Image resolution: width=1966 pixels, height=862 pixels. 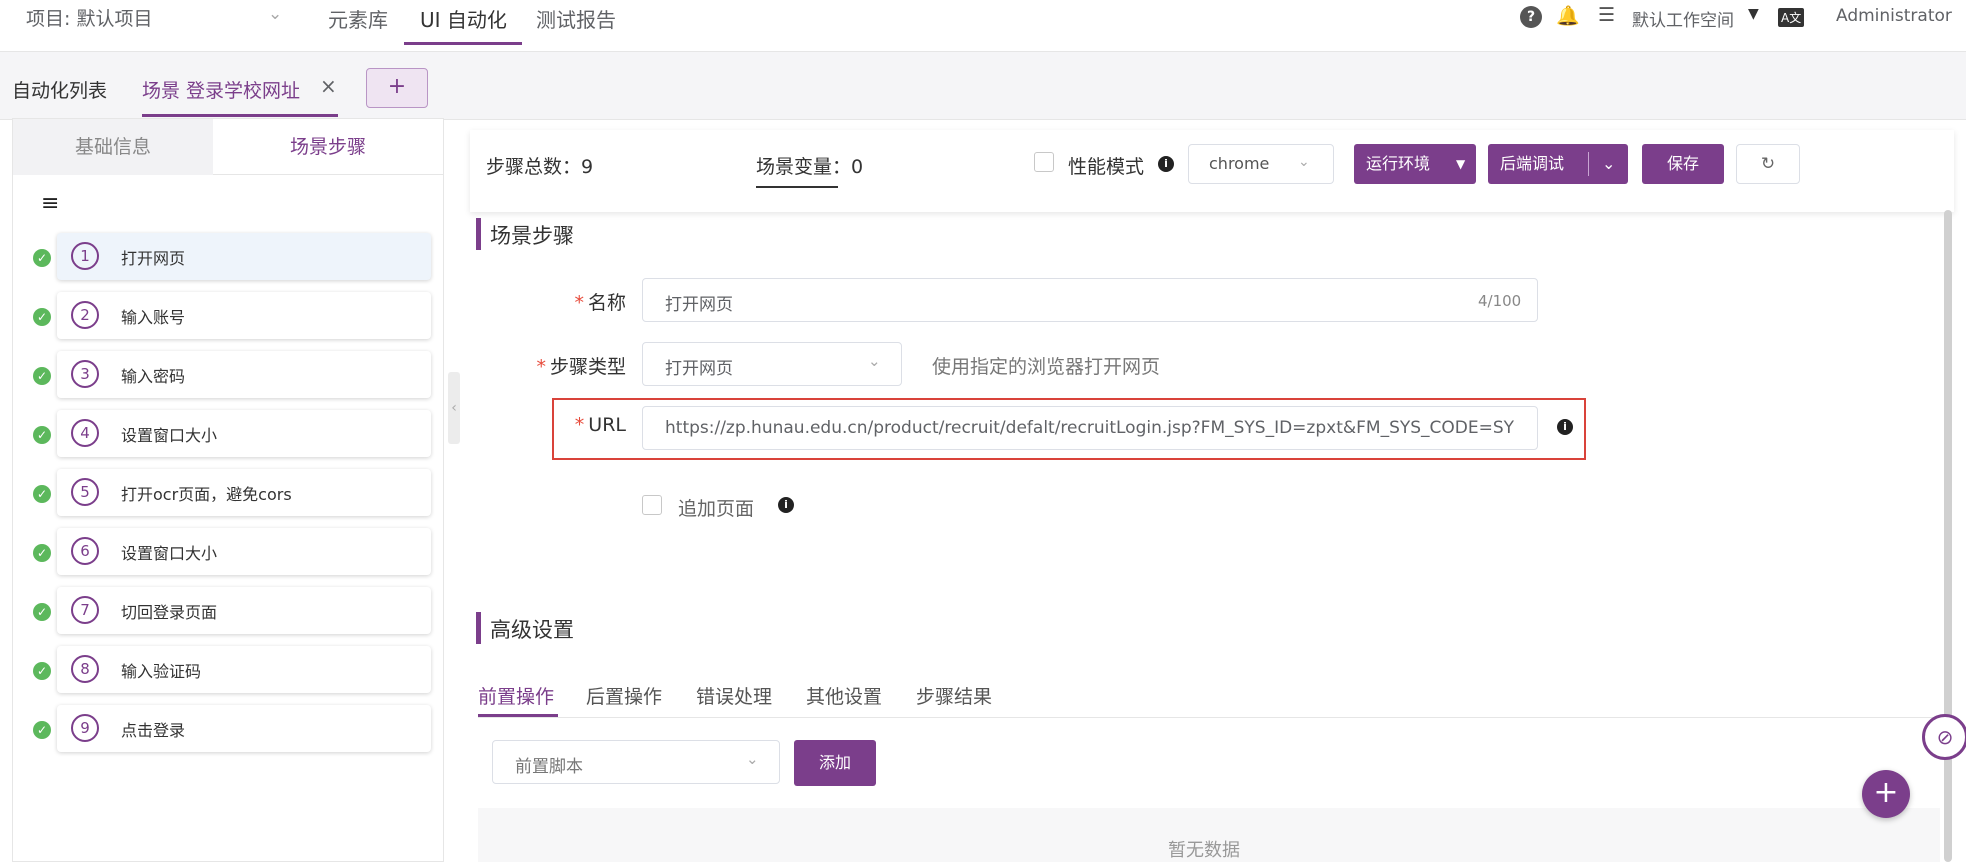 What do you see at coordinates (1948, 536) in the screenshot?
I see `scrollbar` at bounding box center [1948, 536].